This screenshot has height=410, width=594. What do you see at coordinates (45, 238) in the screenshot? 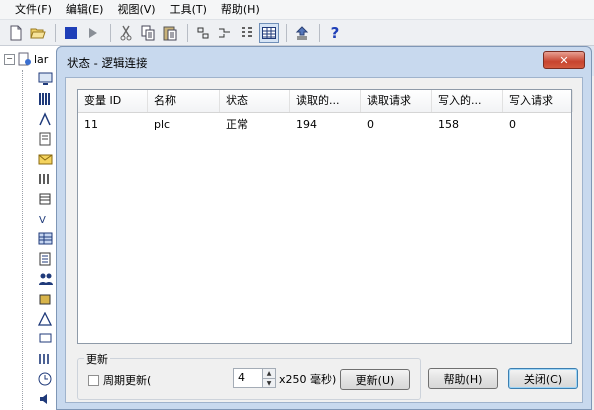
I see `table-icon` at bounding box center [45, 238].